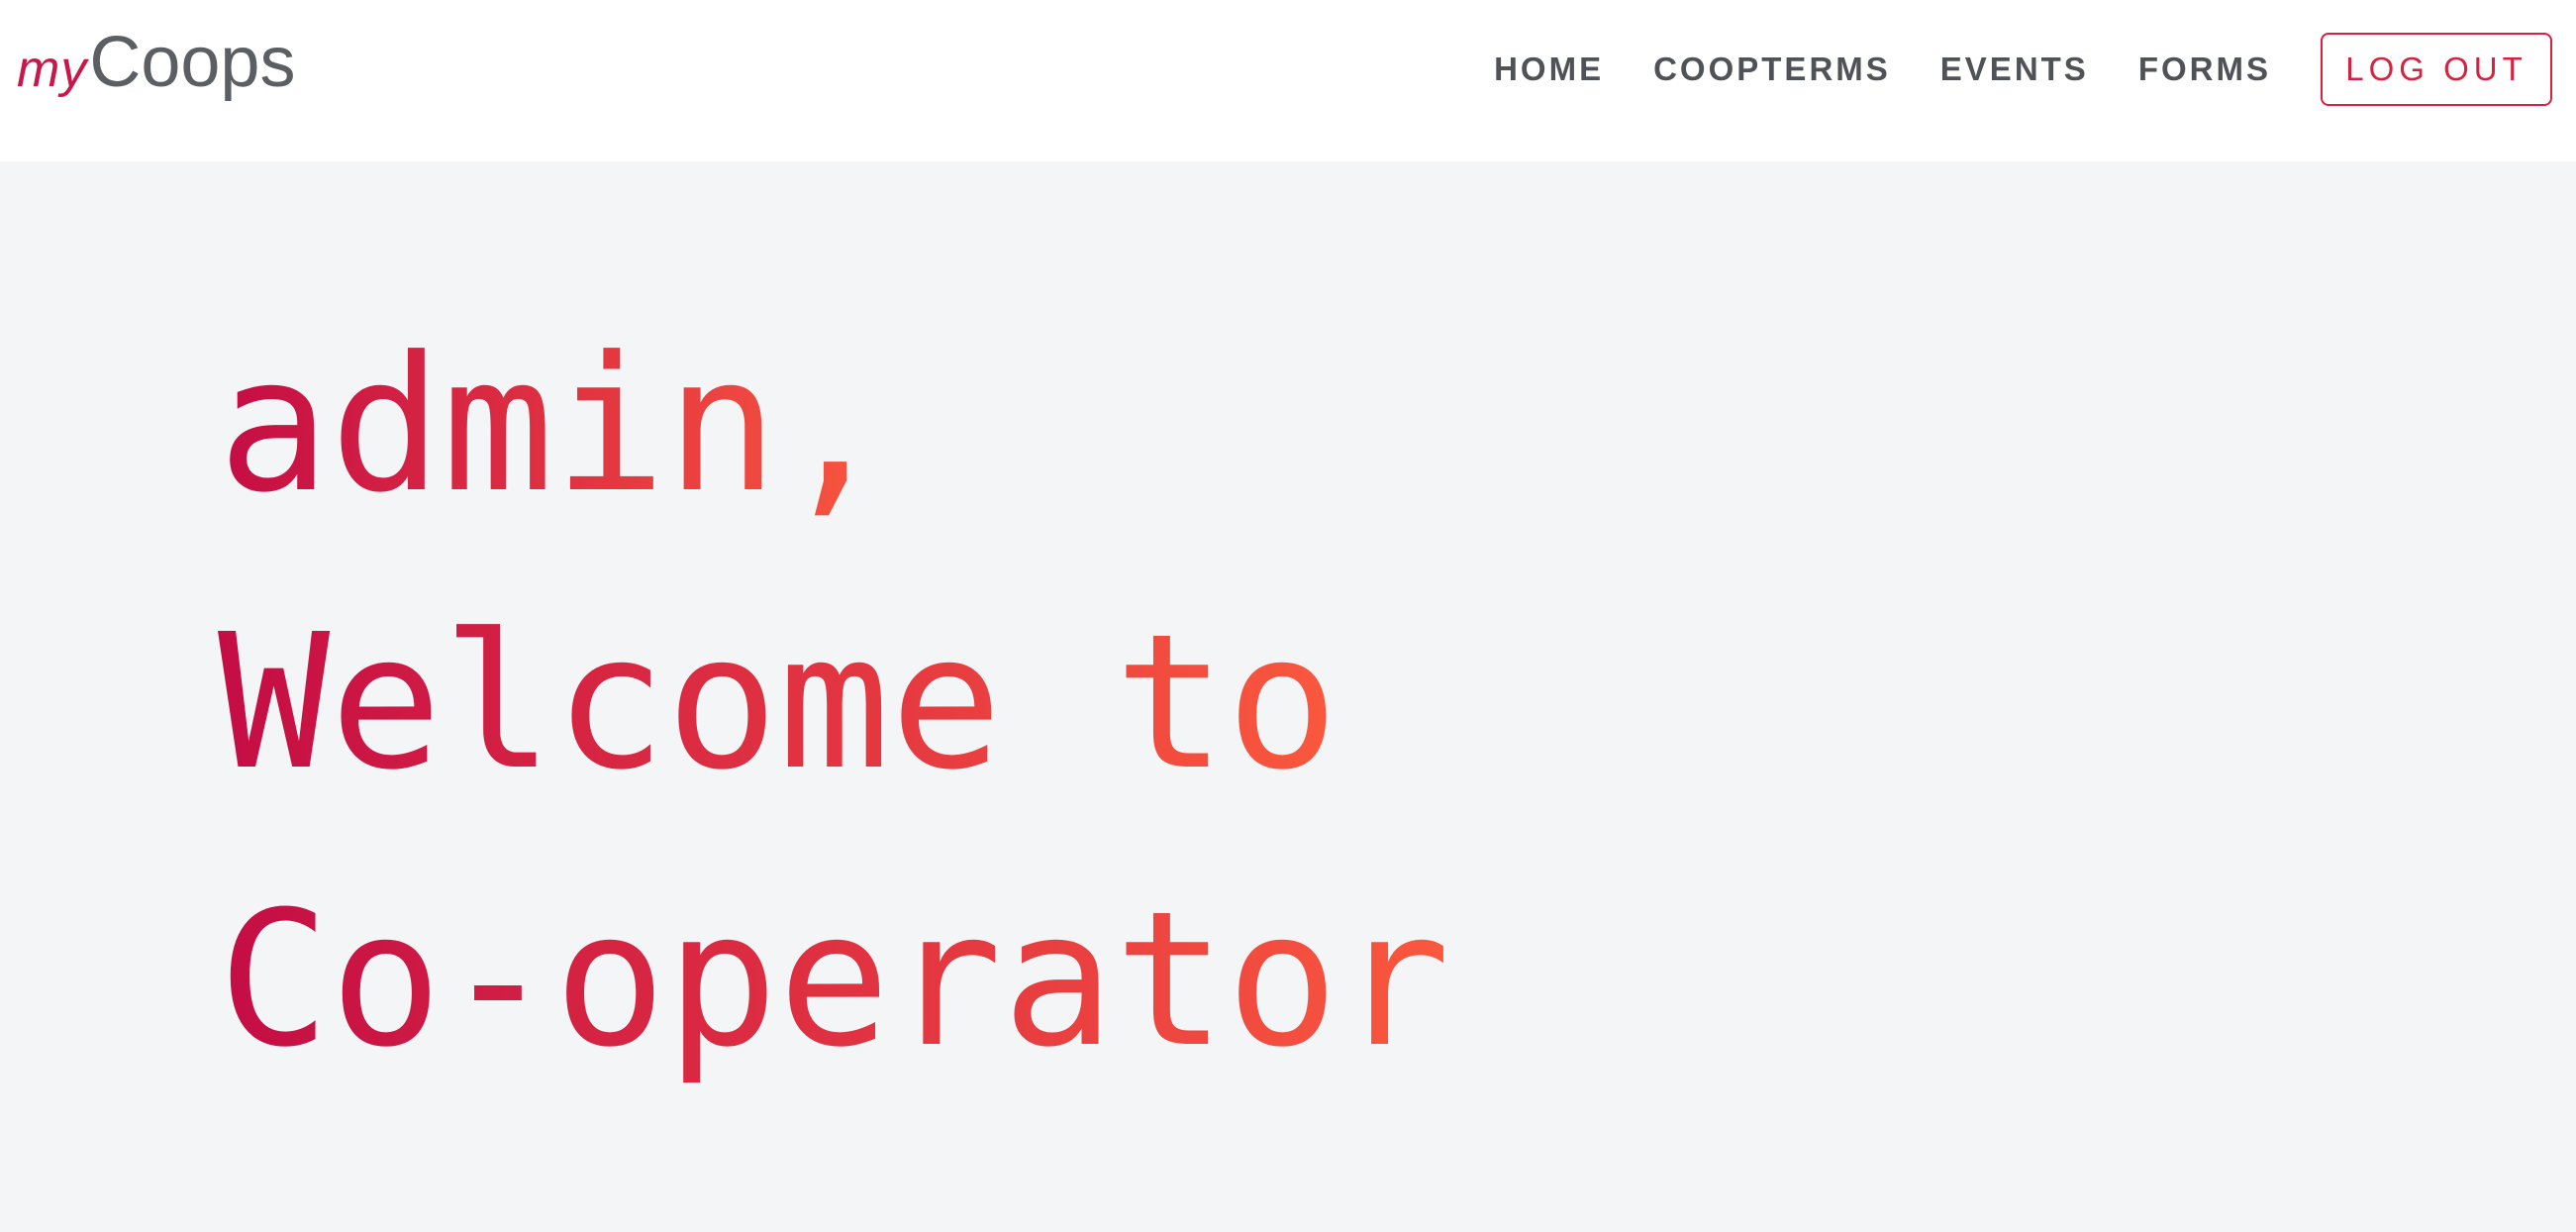  What do you see at coordinates (565, 426) in the screenshot?
I see `welcome-username: admin,` at bounding box center [565, 426].